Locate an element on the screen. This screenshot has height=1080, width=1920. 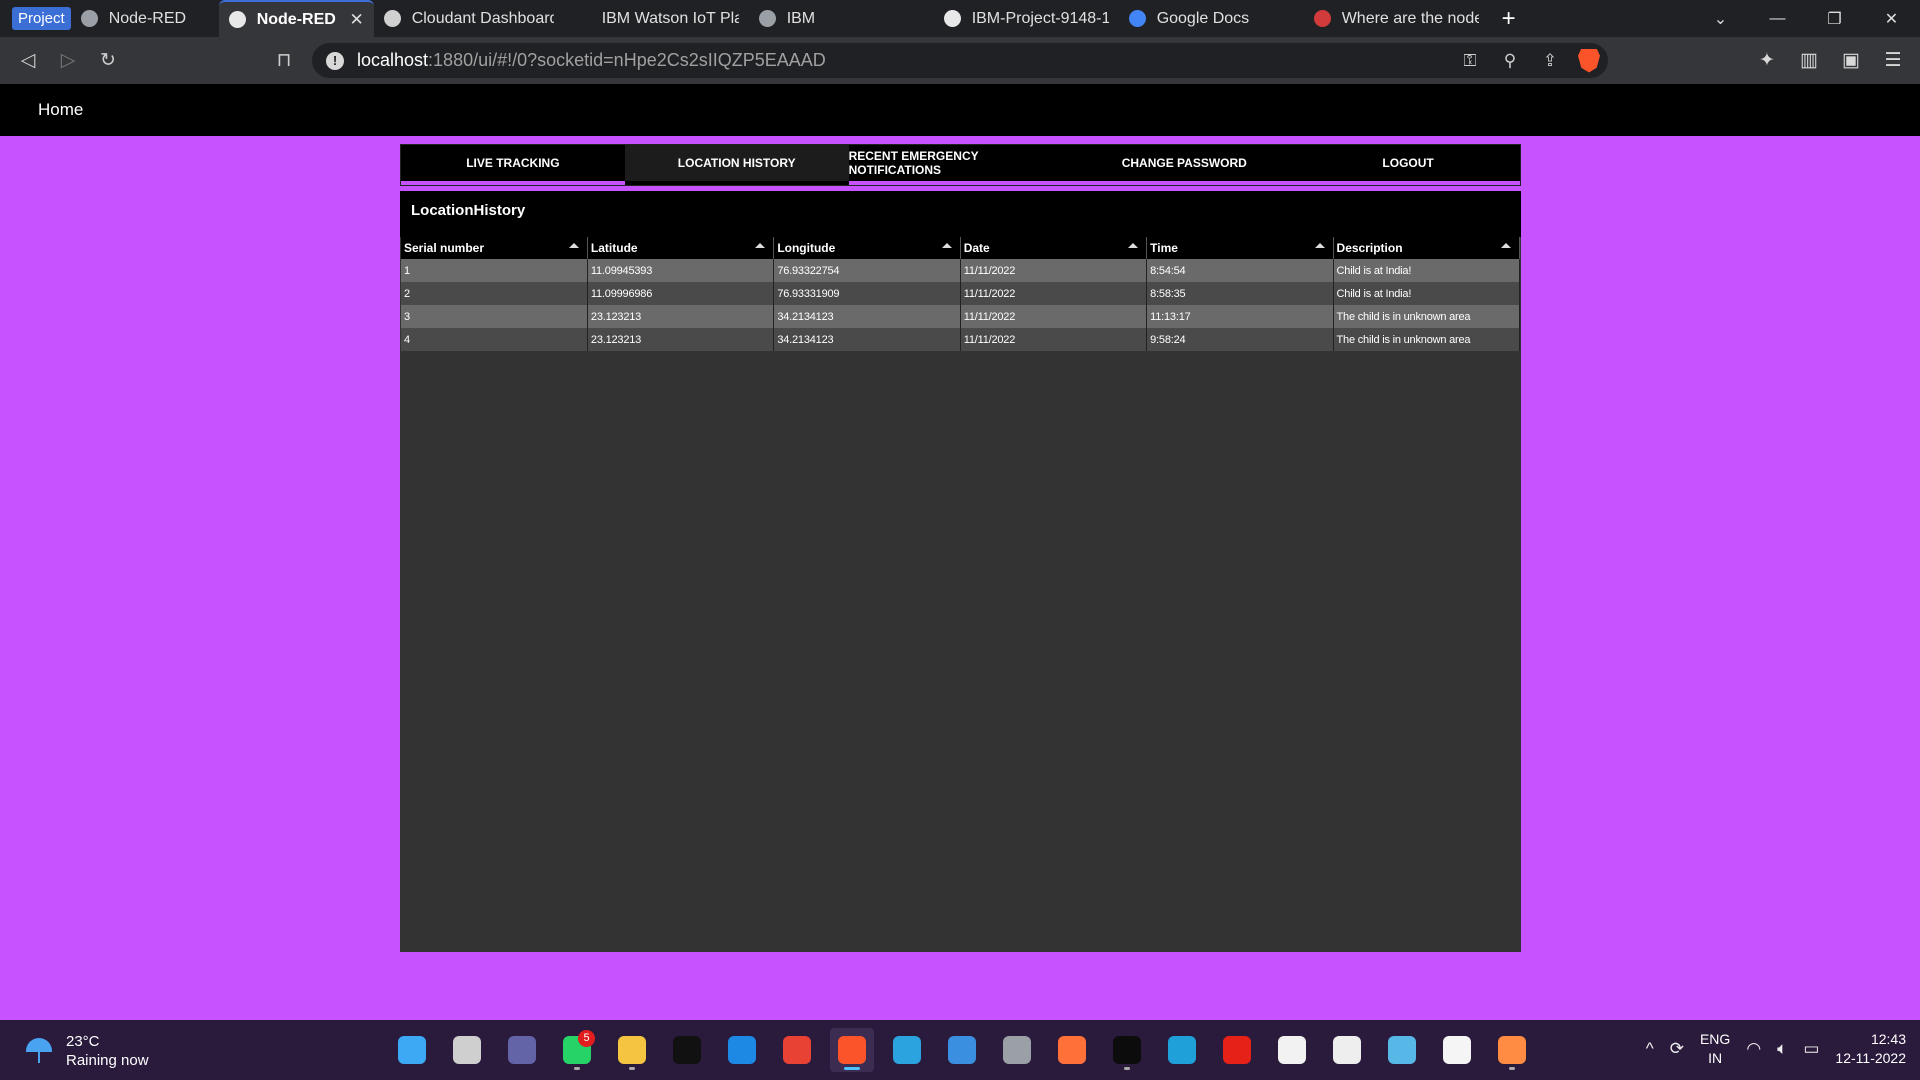
notepad-taskbar-button is located at coordinates (962, 1050).